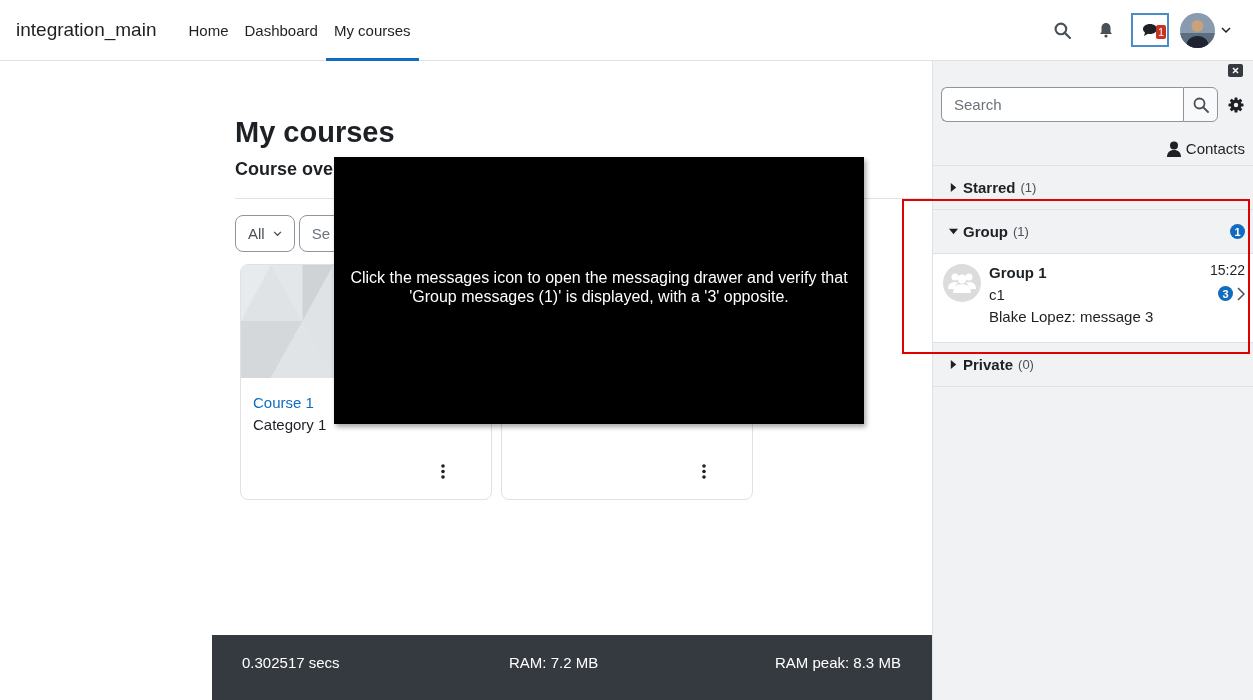  What do you see at coordinates (1173, 148) in the screenshot?
I see `person-icon` at bounding box center [1173, 148].